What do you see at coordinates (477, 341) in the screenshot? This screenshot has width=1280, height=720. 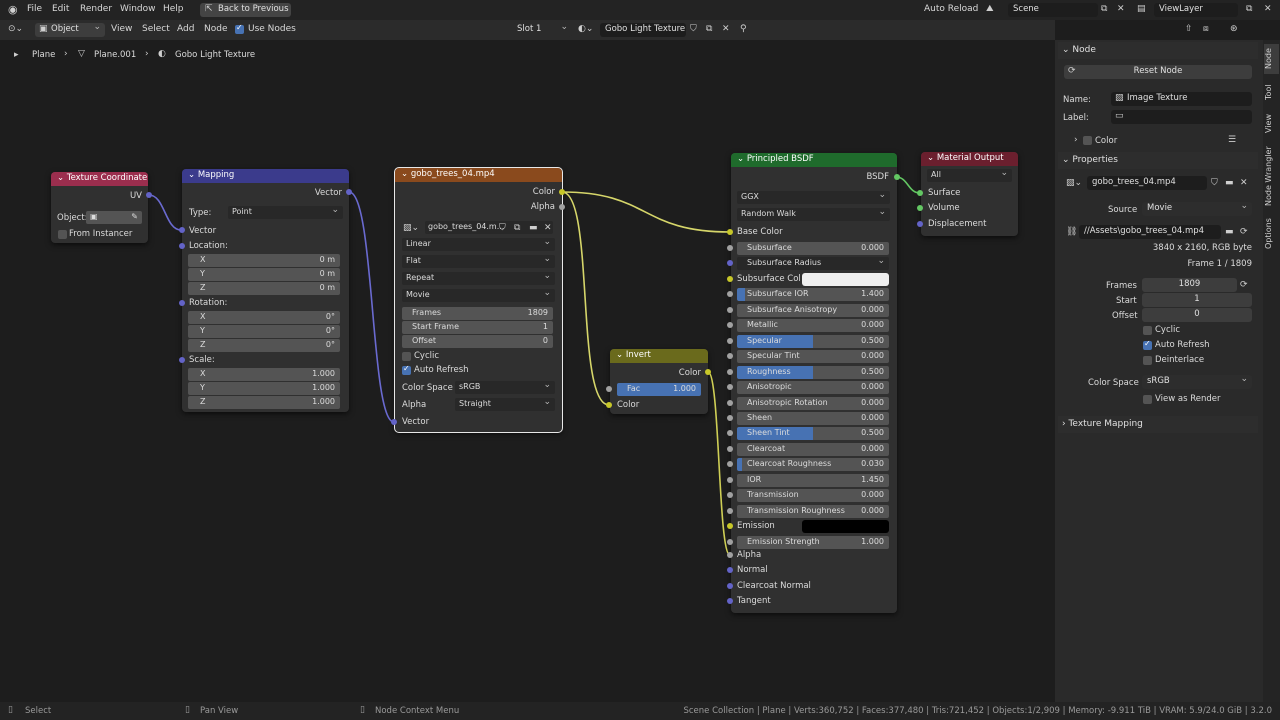 I see `offset-field: Offset 0` at bounding box center [477, 341].